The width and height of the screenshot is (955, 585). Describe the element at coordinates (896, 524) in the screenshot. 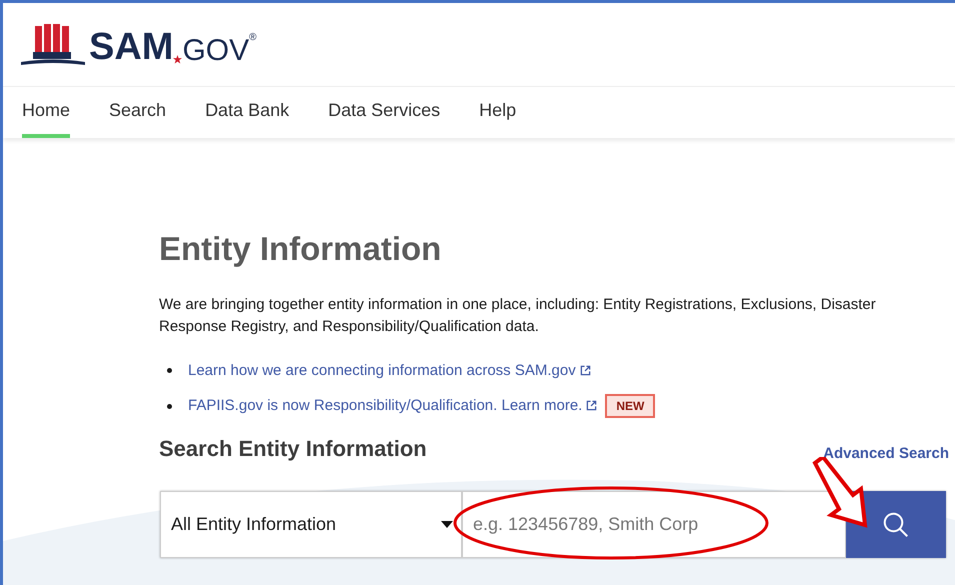

I see `search-button` at that location.